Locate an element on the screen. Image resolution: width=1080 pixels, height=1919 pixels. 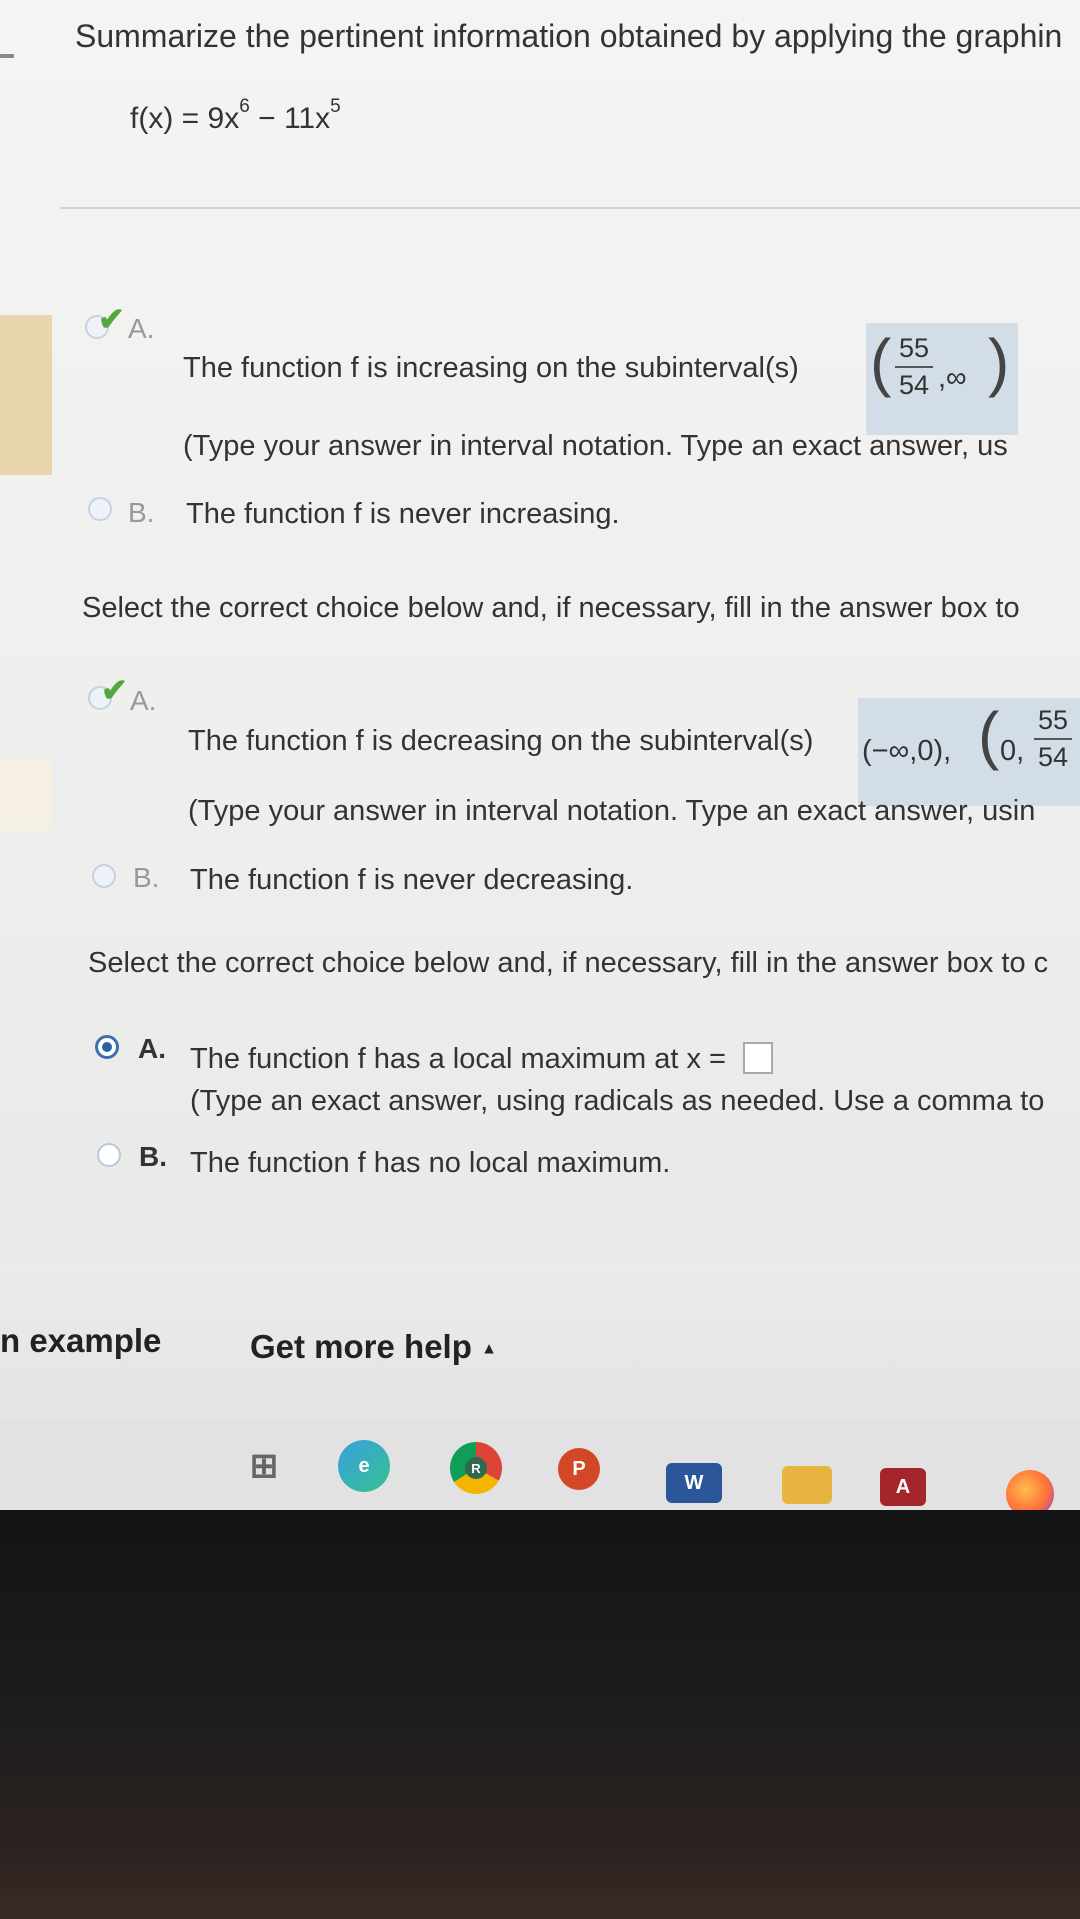
formula-part: − 11x is located at coordinates (290, 118).